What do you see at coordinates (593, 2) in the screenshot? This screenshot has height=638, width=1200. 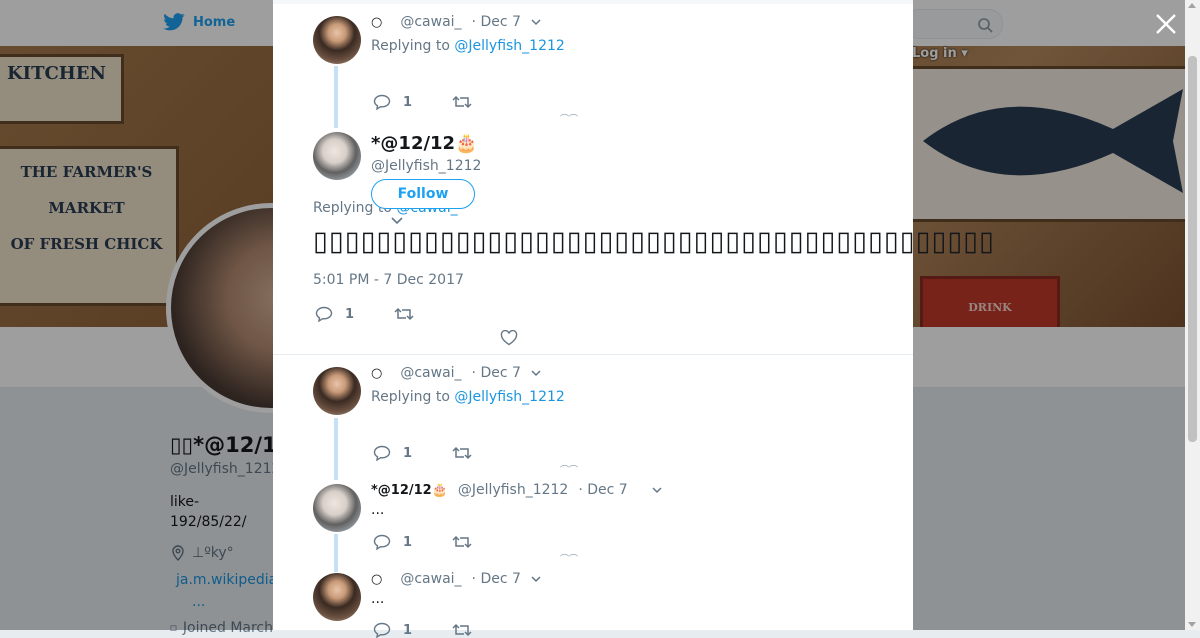 I see `modal-top-edge` at bounding box center [593, 2].